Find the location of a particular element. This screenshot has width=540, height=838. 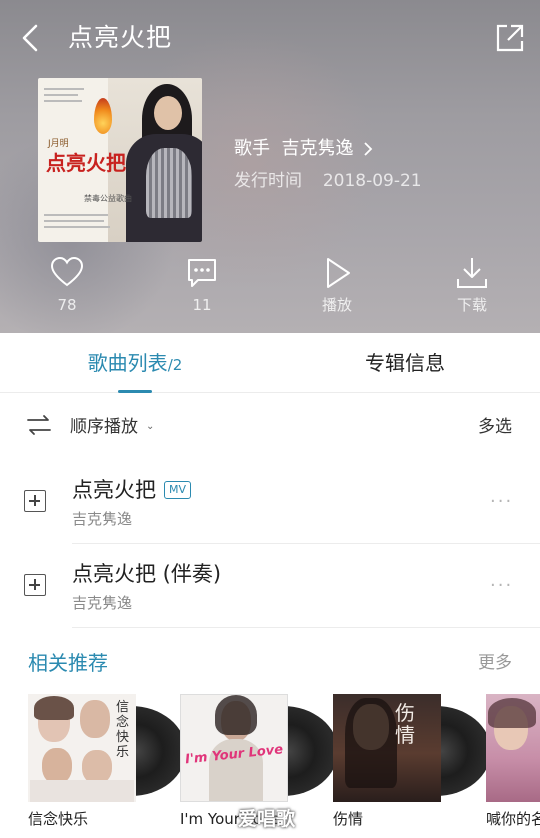

play-order-dropdown: 顺序播放 ⌄ is located at coordinates (112, 427).